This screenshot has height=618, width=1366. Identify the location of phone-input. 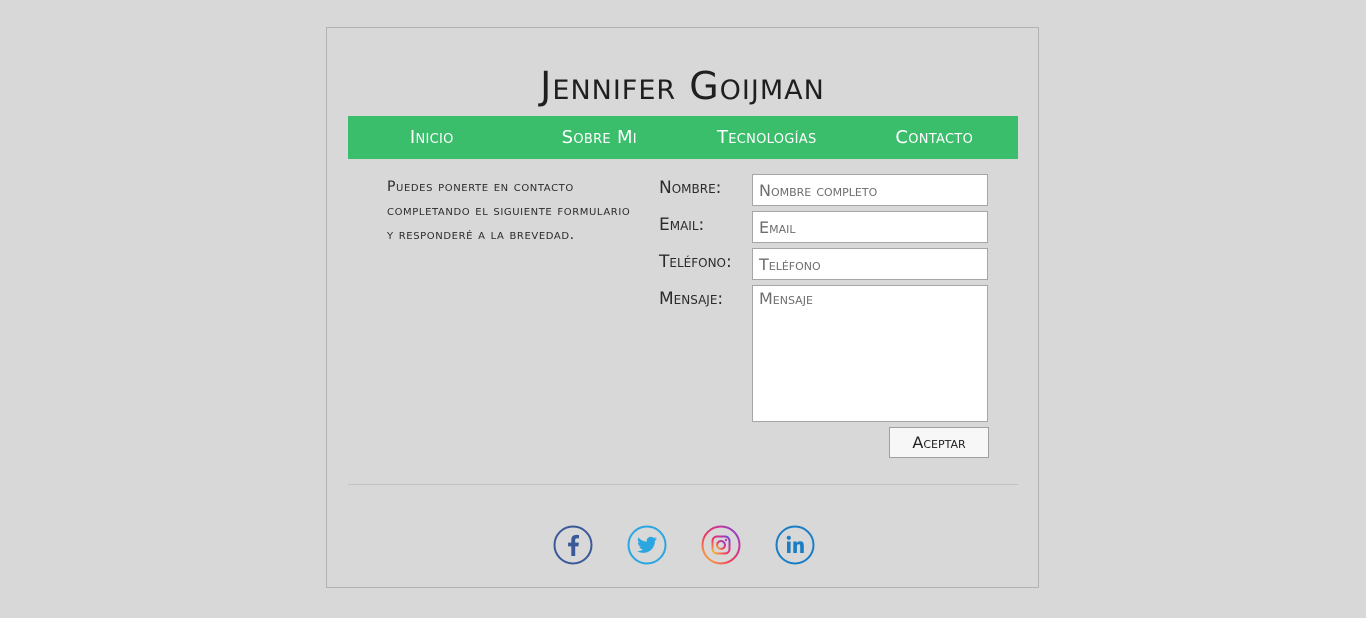
(870, 264).